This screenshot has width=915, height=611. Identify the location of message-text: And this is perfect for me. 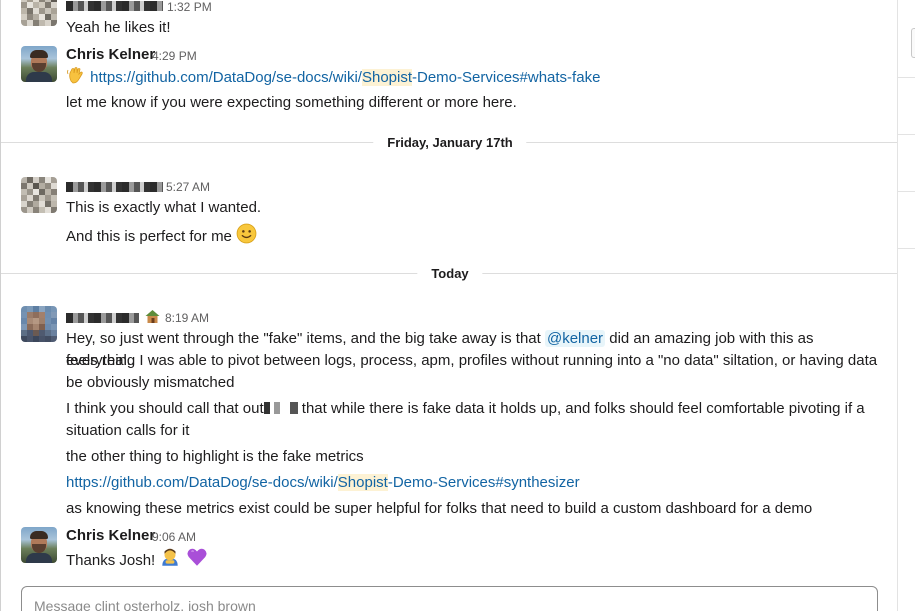
(476, 235).